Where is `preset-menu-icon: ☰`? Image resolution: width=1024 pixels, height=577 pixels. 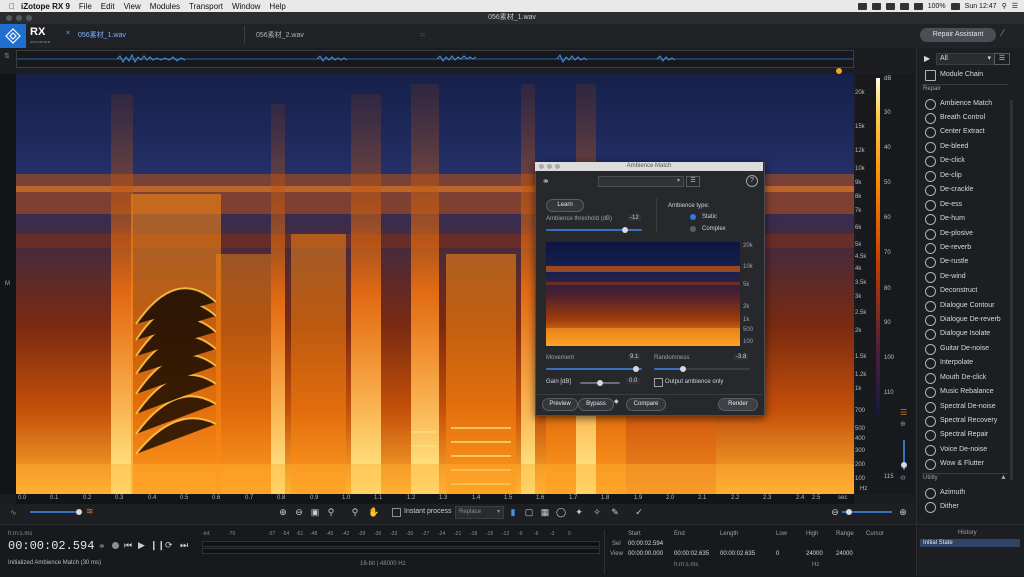 preset-menu-icon: ☰ is located at coordinates (693, 181).